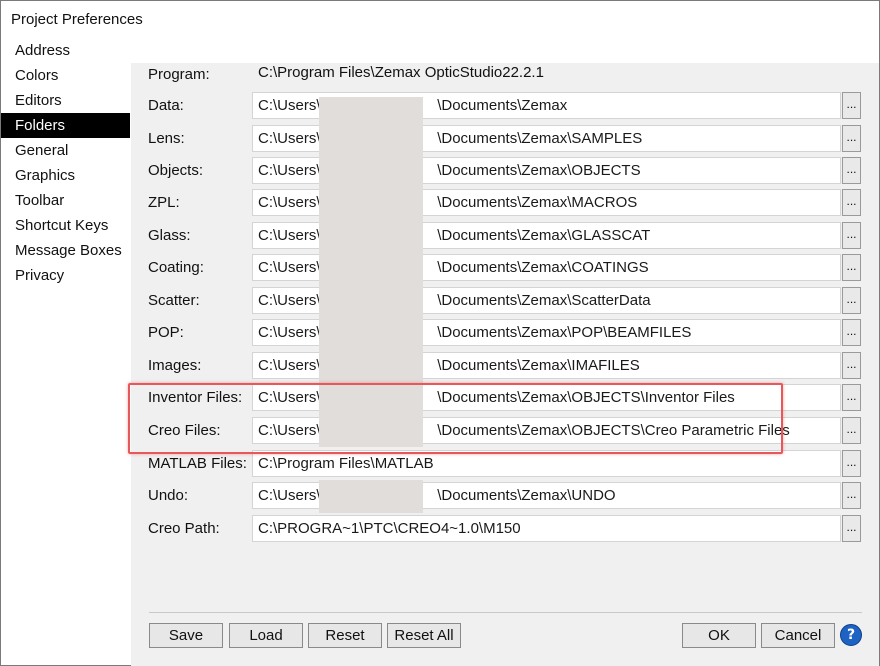 This screenshot has width=880, height=666. I want to click on sidebar-item-toolbar: Toolbar, so click(65, 200).